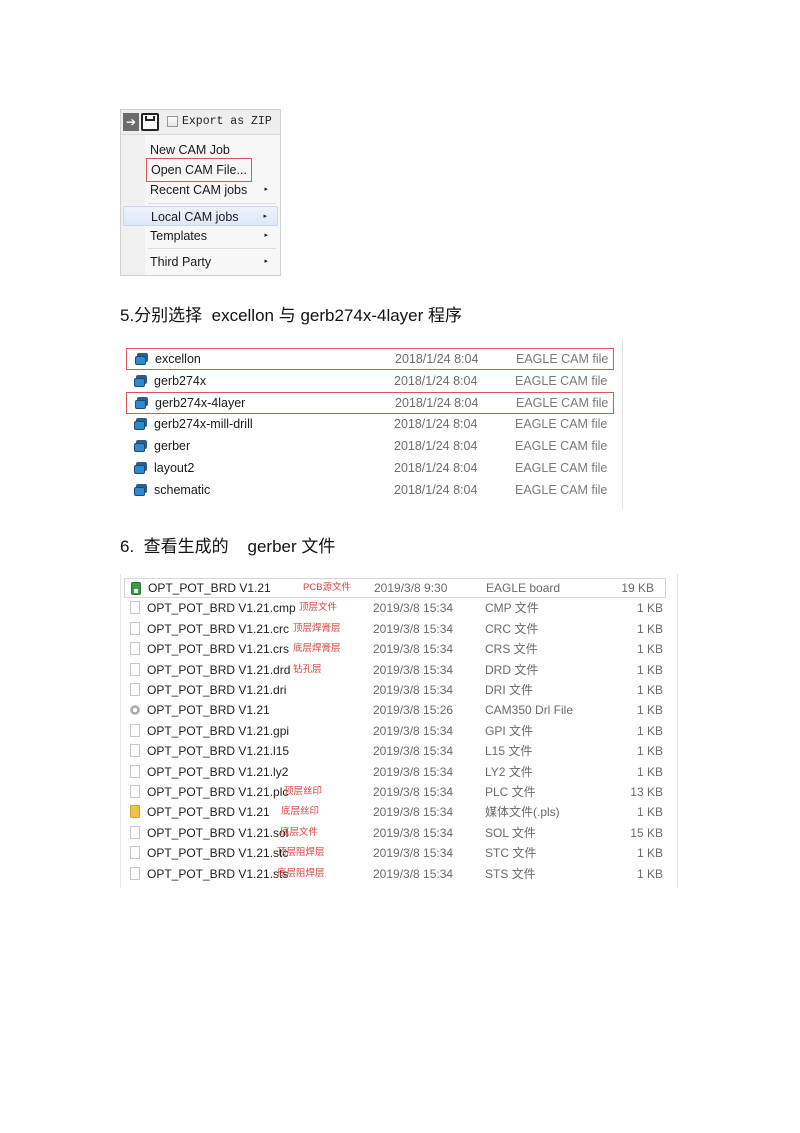 The height and width of the screenshot is (1133, 800). Describe the element at coordinates (510, 792) in the screenshot. I see `file-type: PLC 文件` at that location.